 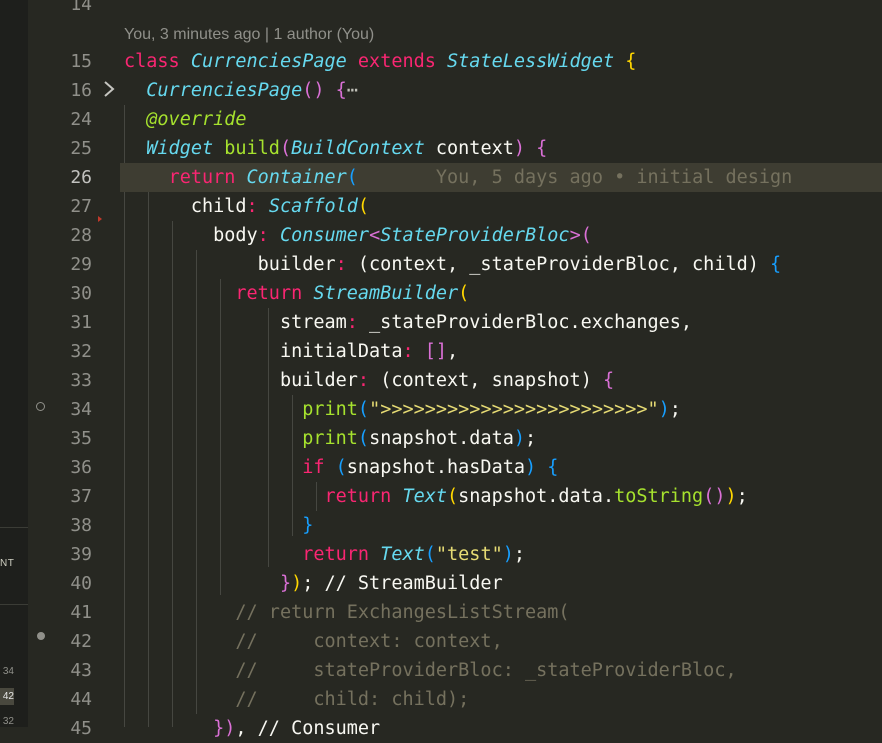 I want to click on line-number: 39, so click(x=81, y=554).